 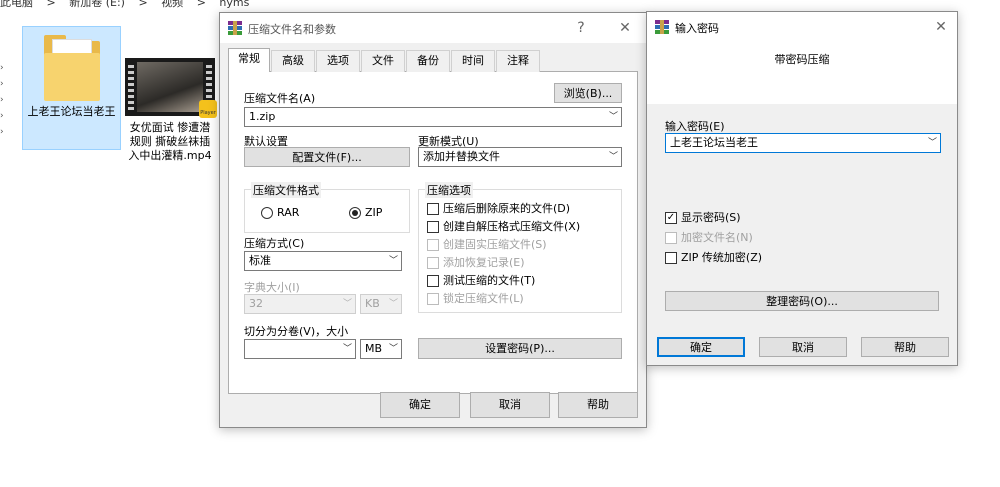 What do you see at coordinates (171, 88) in the screenshot?
I see `video-thumbnail: Player` at bounding box center [171, 88].